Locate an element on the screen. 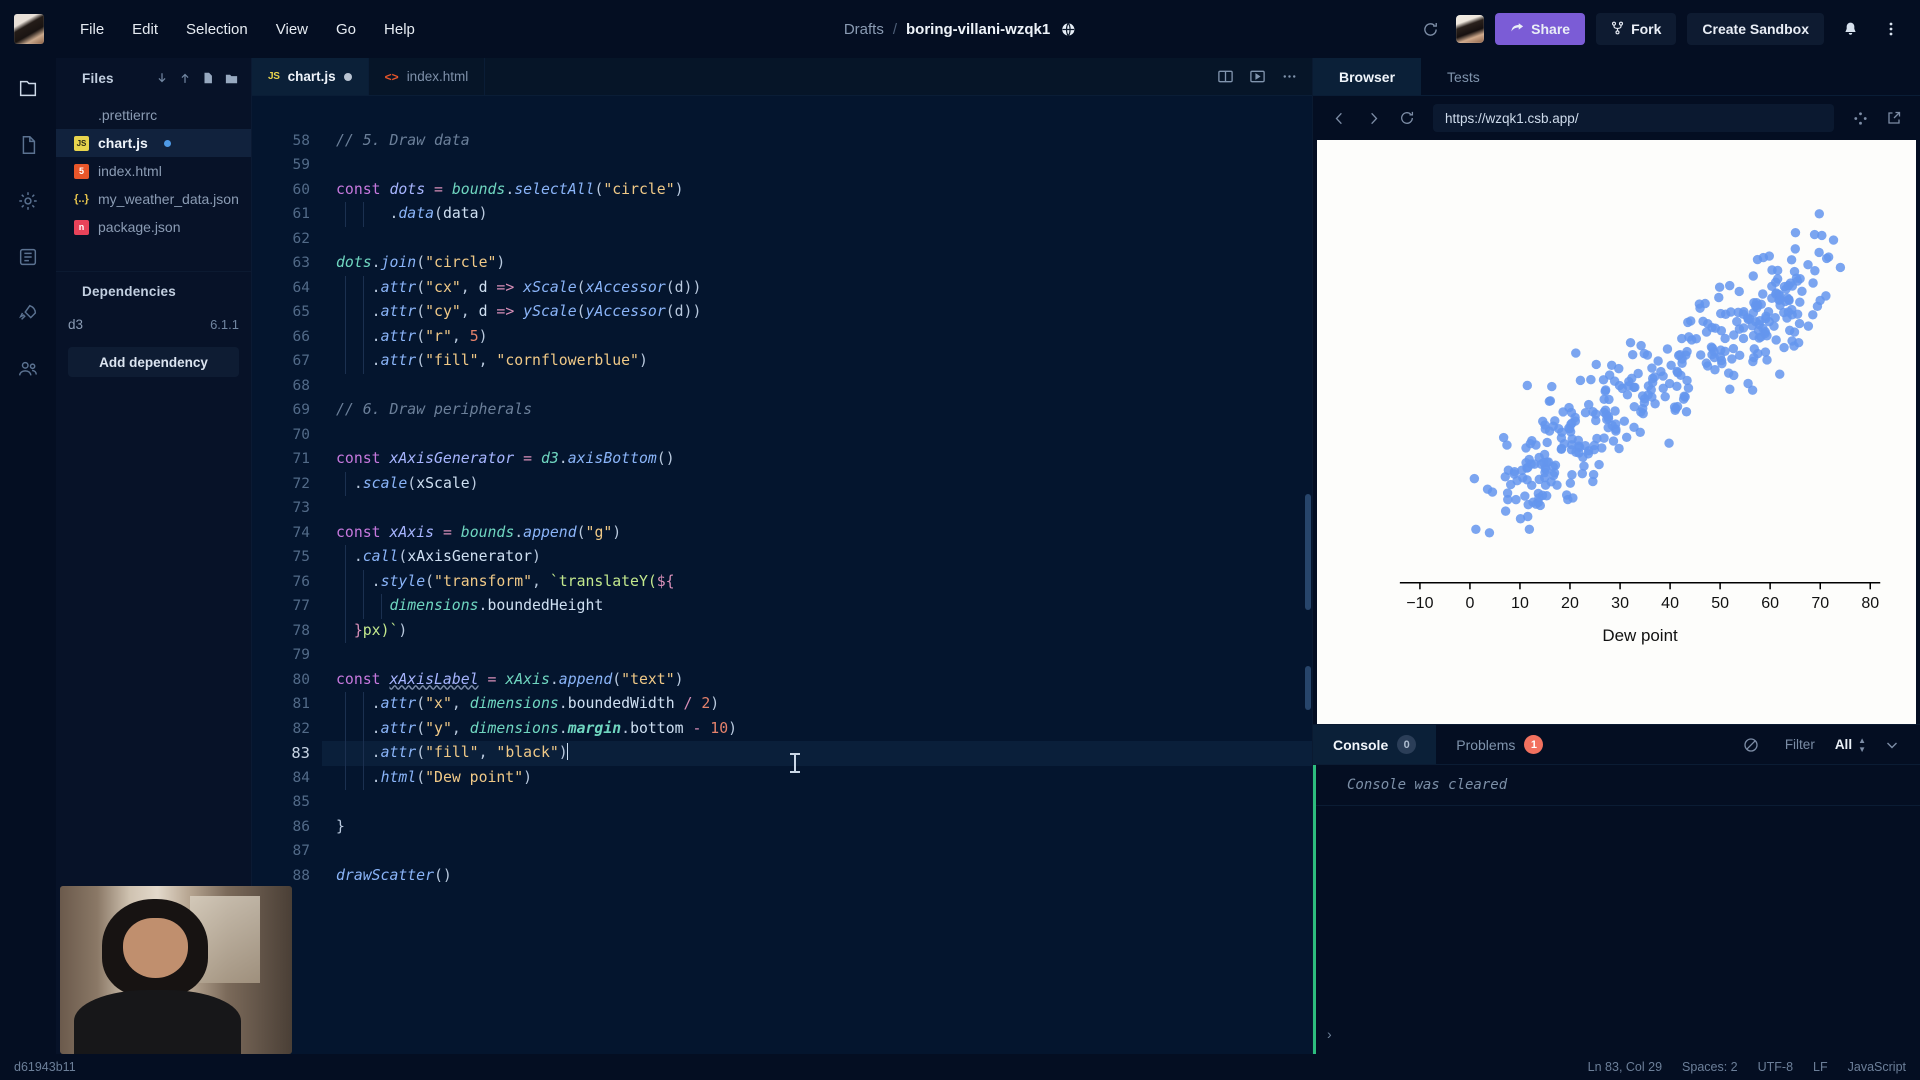 The height and width of the screenshot is (1080, 1920). menu-view: View is located at coordinates (292, 29).